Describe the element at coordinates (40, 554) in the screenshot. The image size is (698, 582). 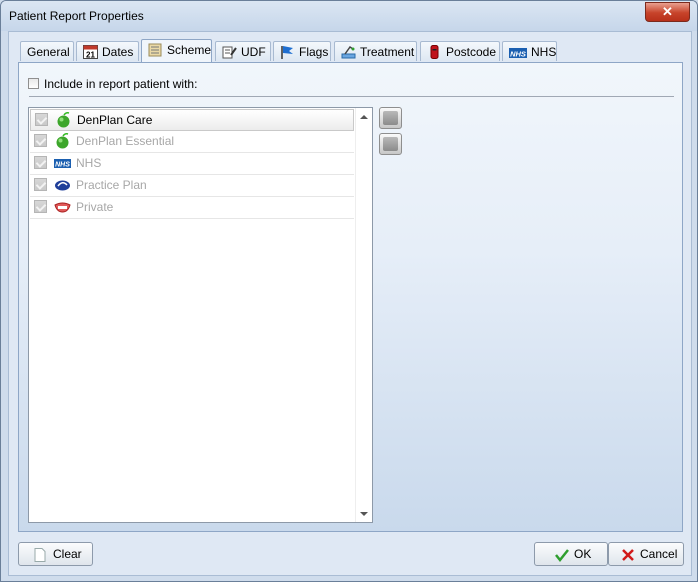
I see `blank-page-icon` at that location.